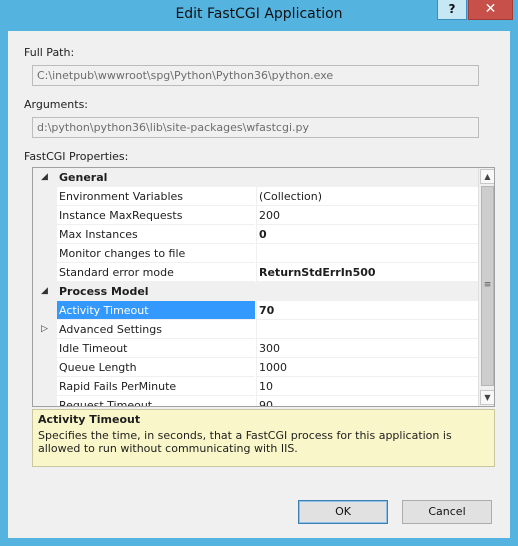 Image resolution: width=518 pixels, height=546 pixels. What do you see at coordinates (255, 291) in the screenshot?
I see `grid-category-row: ◢ Process Model` at bounding box center [255, 291].